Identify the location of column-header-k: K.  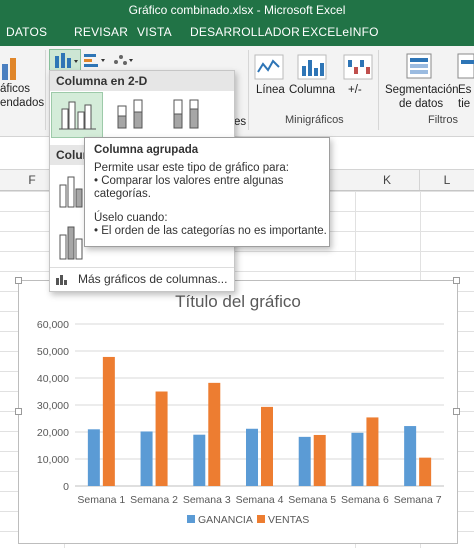
(387, 180).